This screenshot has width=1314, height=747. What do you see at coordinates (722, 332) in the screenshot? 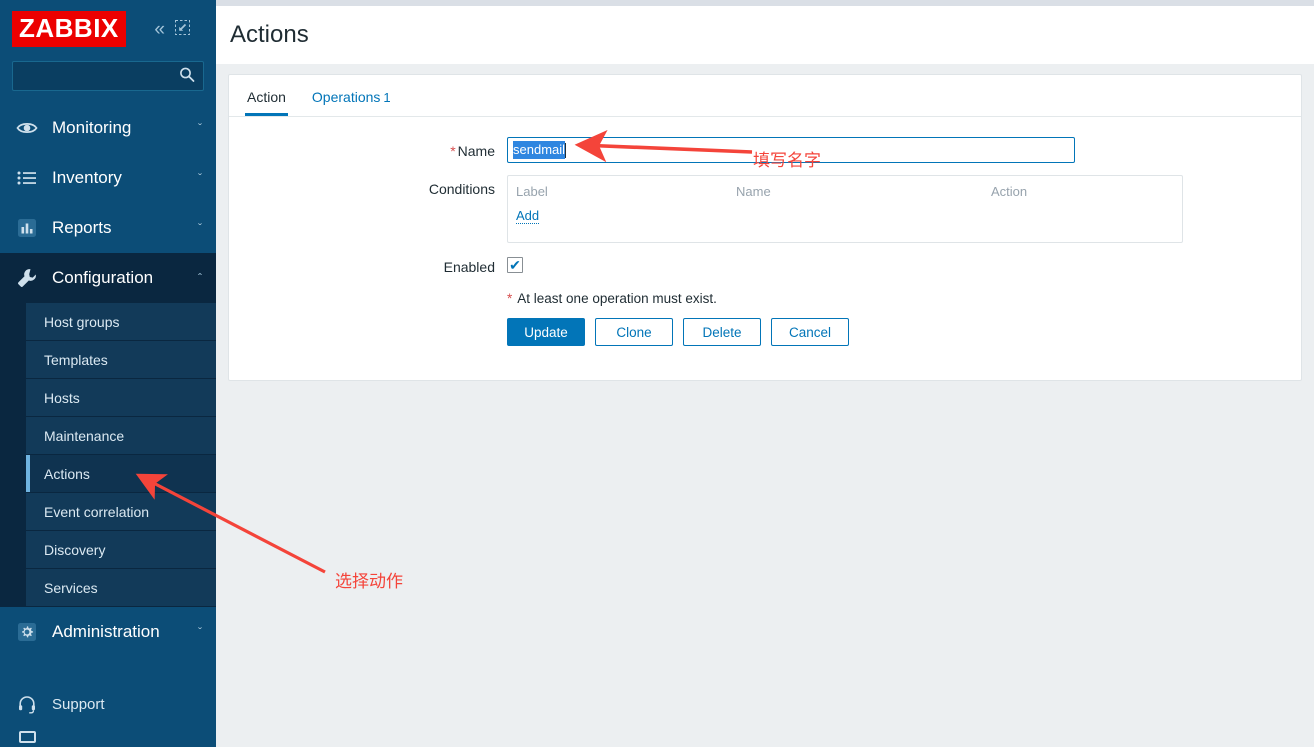
I see `delete-button: Delete` at bounding box center [722, 332].